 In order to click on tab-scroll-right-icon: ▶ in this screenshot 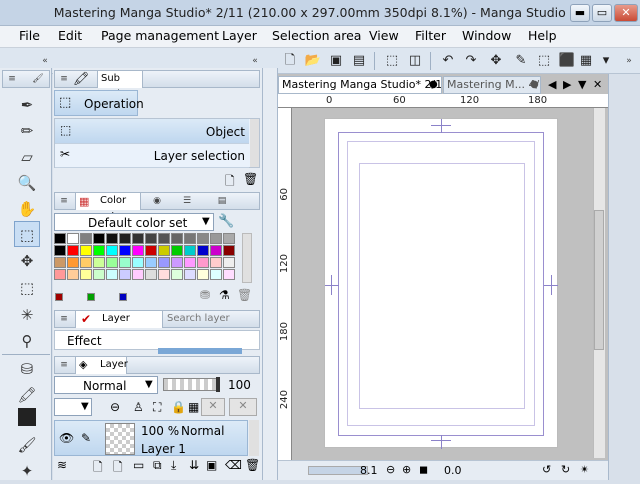, I will do `click(567, 84)`.